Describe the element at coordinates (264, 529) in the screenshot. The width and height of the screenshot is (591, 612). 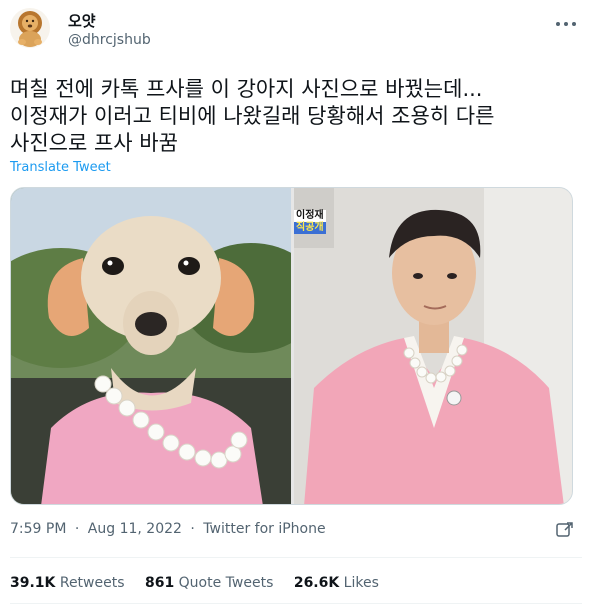
I see `tweet-source: Twitter for iPhone` at that location.